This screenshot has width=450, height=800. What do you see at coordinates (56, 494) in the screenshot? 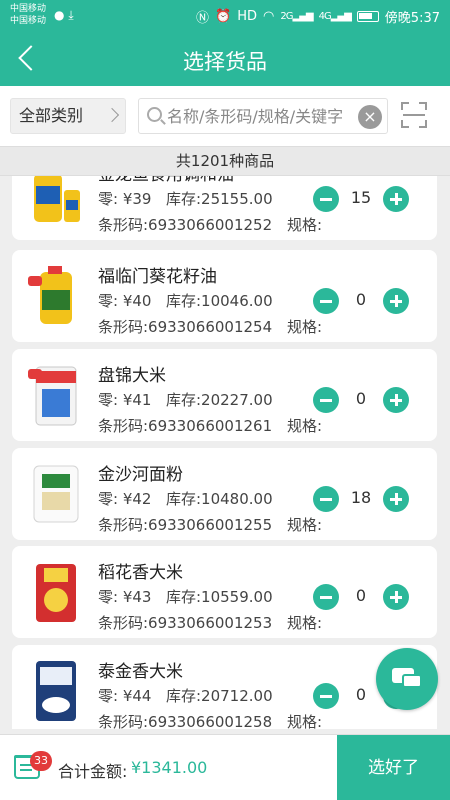
I see `product-image-flour` at bounding box center [56, 494].